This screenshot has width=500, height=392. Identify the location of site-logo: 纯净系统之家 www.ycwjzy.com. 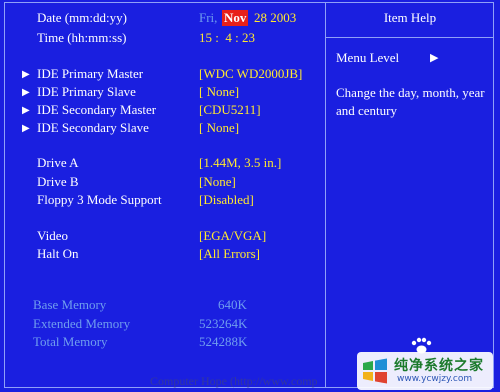
(425, 371).